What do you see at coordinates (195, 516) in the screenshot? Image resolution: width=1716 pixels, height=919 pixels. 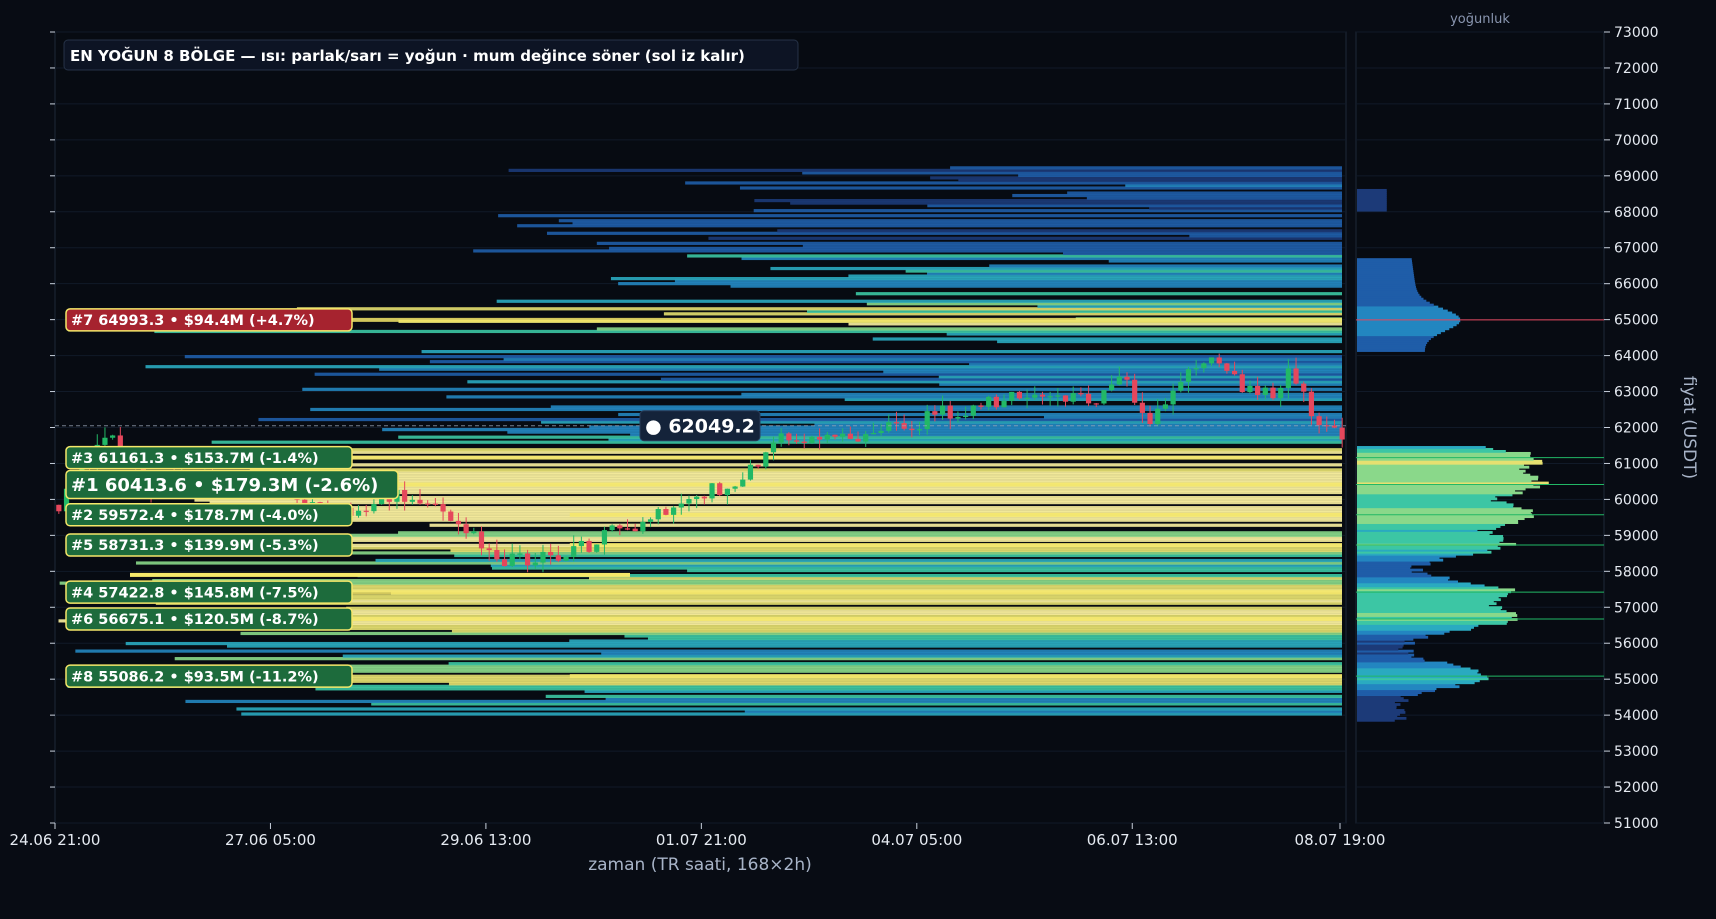 I see `zone-label-text: #2 59572.4 • $178.7M (-4.0%)` at bounding box center [195, 516].